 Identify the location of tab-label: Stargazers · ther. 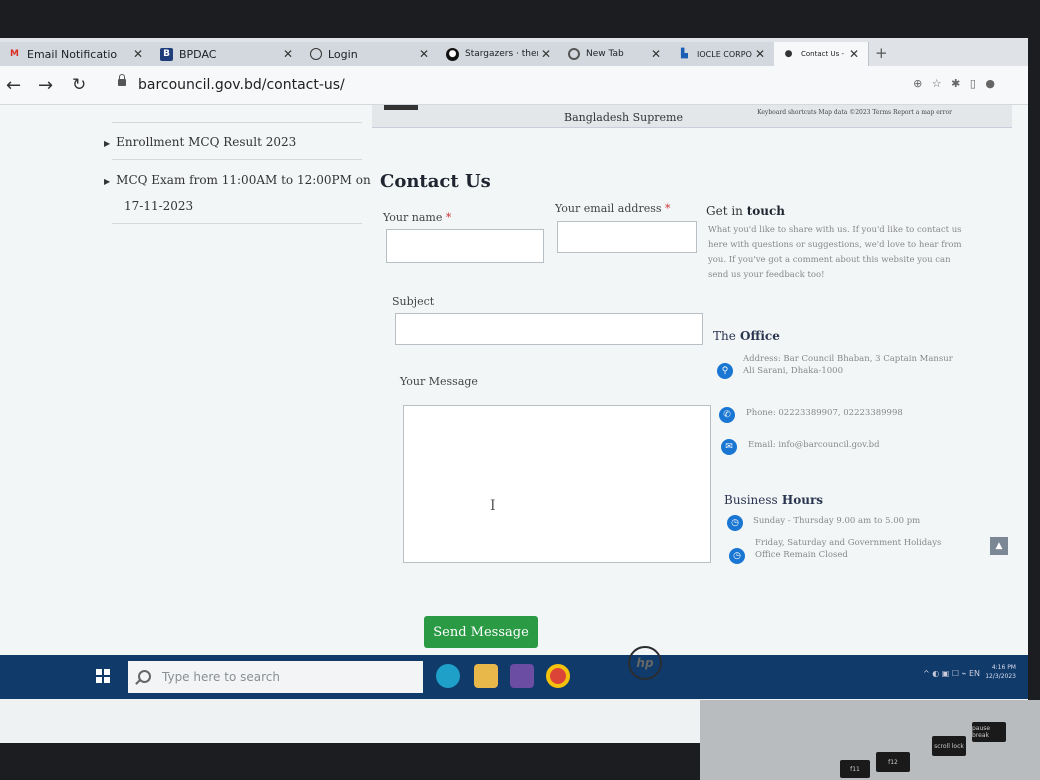
(501, 54).